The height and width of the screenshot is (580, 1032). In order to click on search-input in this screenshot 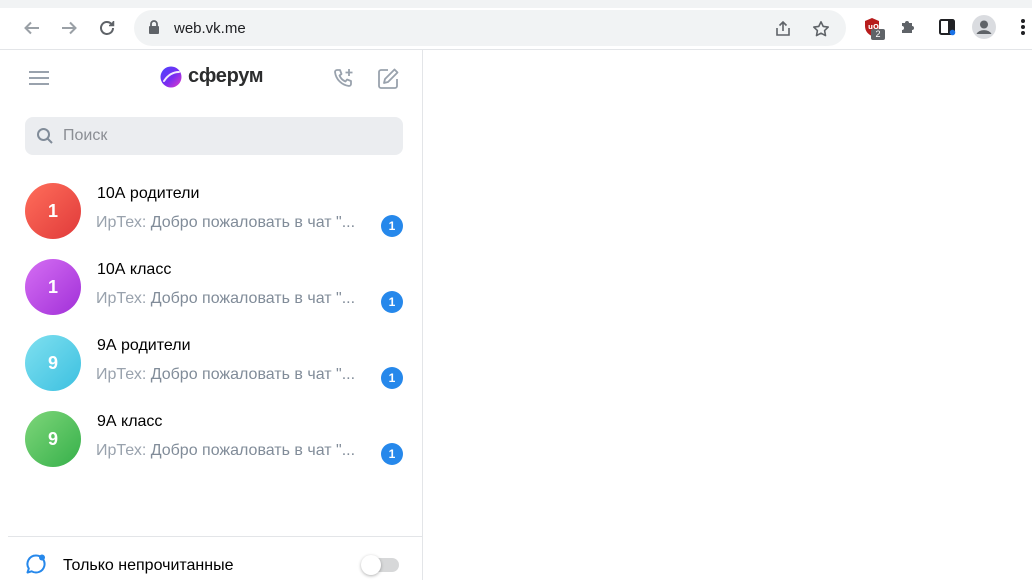, I will do `click(228, 136)`.